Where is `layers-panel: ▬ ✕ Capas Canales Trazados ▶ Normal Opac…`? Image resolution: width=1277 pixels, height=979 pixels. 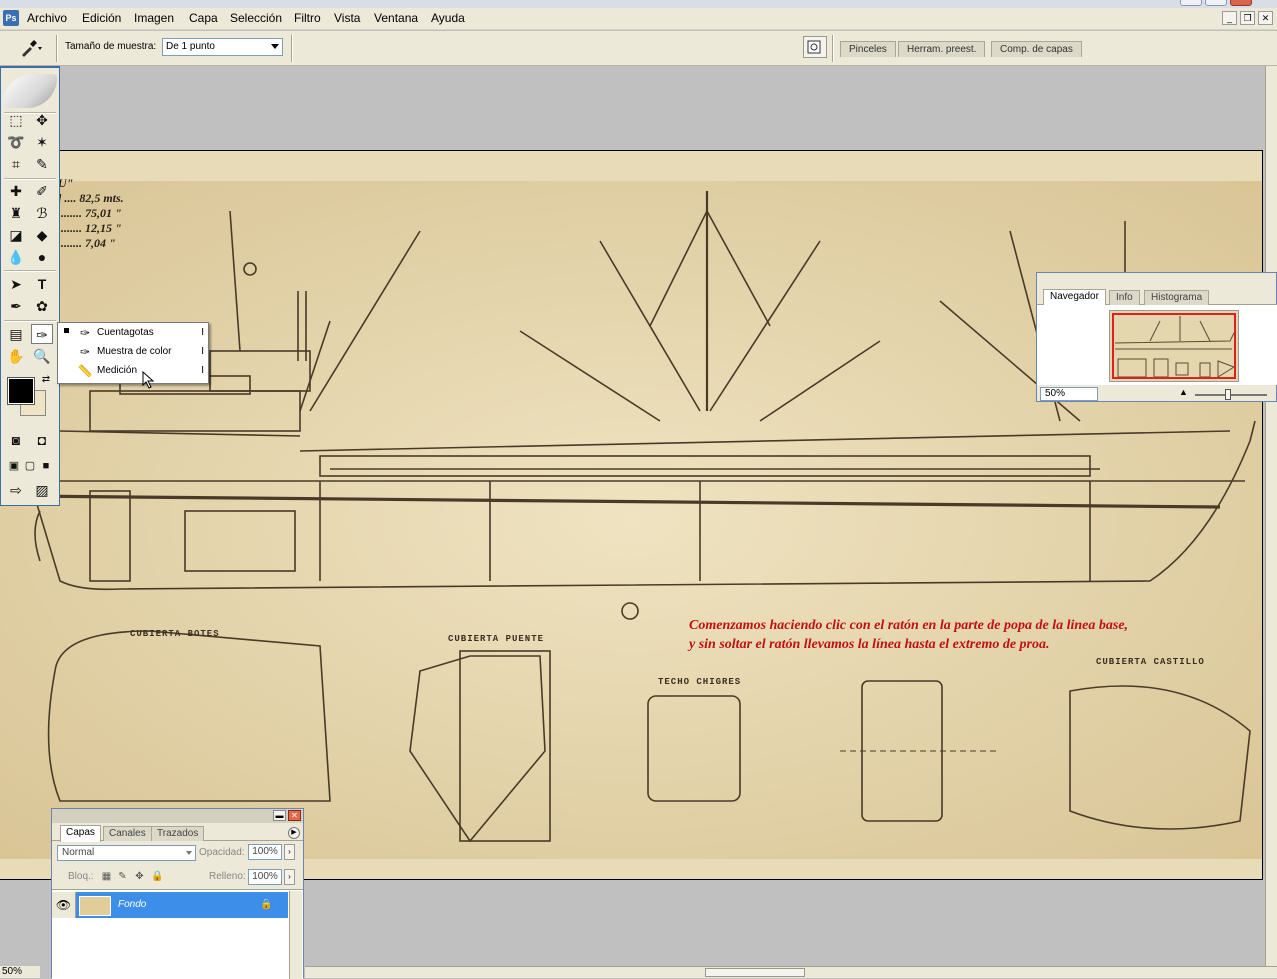
layers-panel: ▬ ✕ Capas Canales Trazados ▶ Normal Opac… is located at coordinates (177, 893).